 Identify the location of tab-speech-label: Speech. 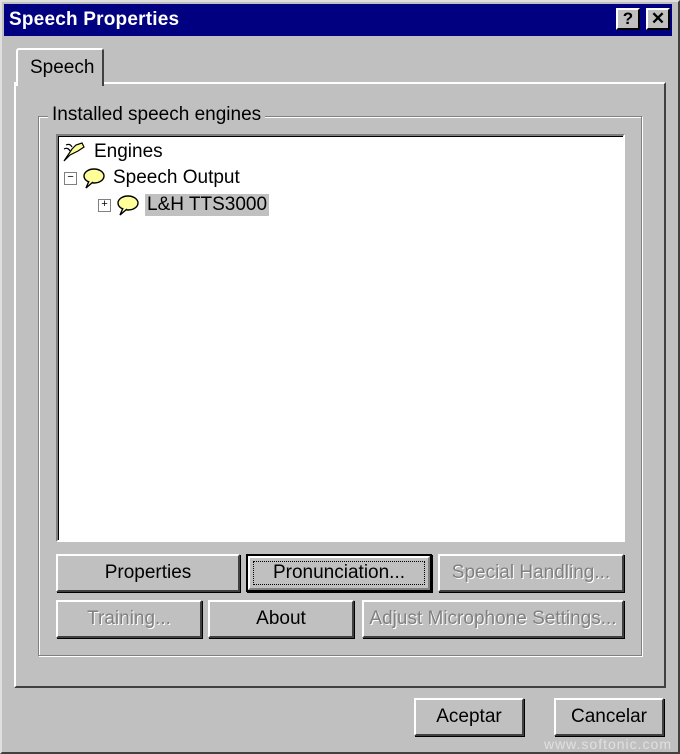
(62, 67).